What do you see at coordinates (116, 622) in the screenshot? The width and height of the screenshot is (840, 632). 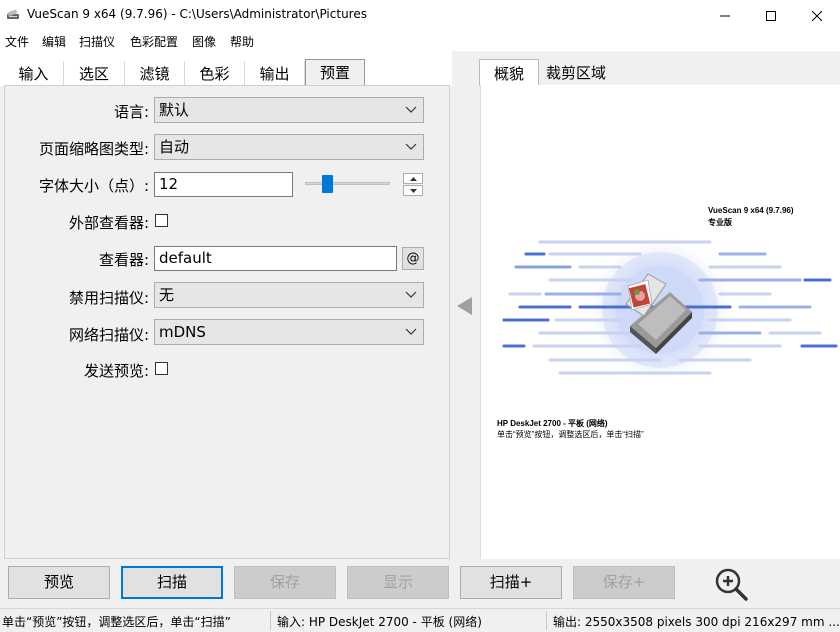 I see `status-hint: 单击“预览”按钮，调整选区后，单击“扫描”` at bounding box center [116, 622].